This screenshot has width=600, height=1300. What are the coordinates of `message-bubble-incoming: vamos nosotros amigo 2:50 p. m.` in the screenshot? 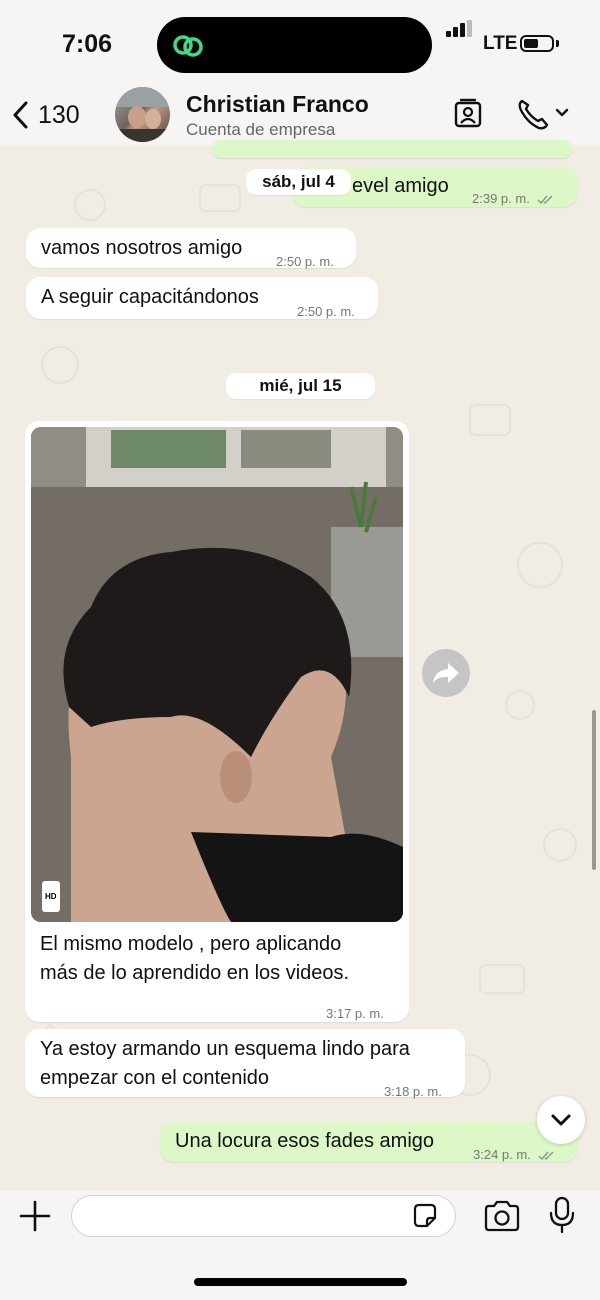 It's located at (191, 248).